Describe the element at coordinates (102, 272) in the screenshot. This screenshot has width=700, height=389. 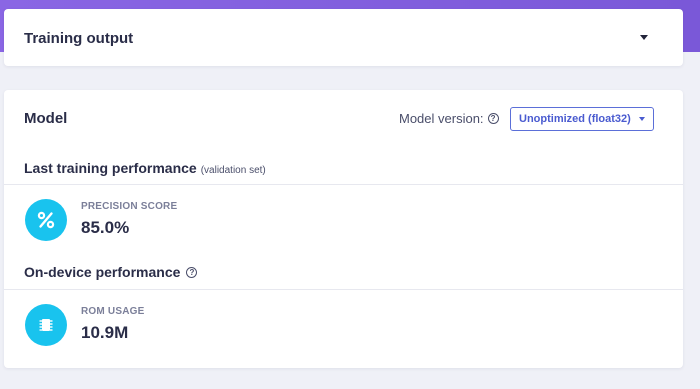
I see `on-device-heading-text: On-device performance` at that location.